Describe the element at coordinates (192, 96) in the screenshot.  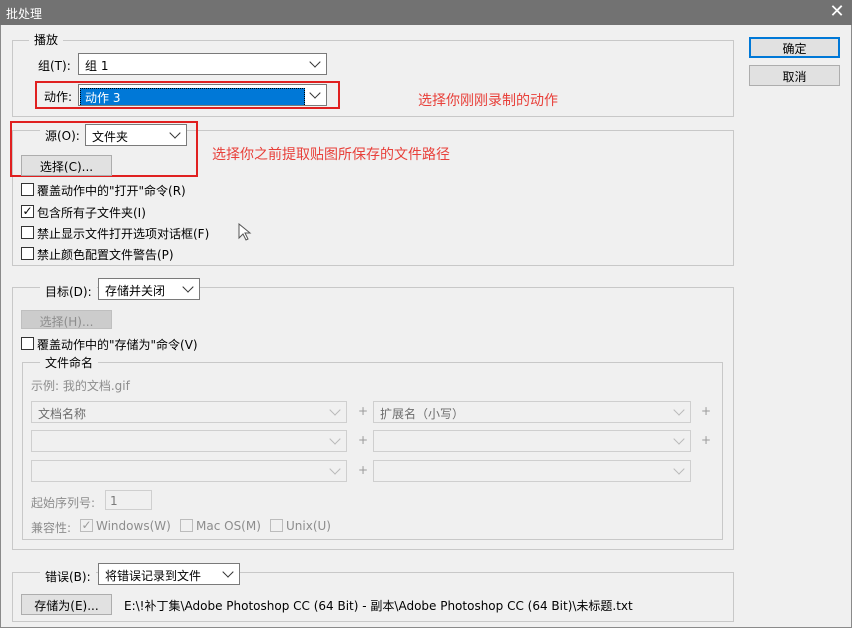
I see `action-select-value: 动作 3` at that location.